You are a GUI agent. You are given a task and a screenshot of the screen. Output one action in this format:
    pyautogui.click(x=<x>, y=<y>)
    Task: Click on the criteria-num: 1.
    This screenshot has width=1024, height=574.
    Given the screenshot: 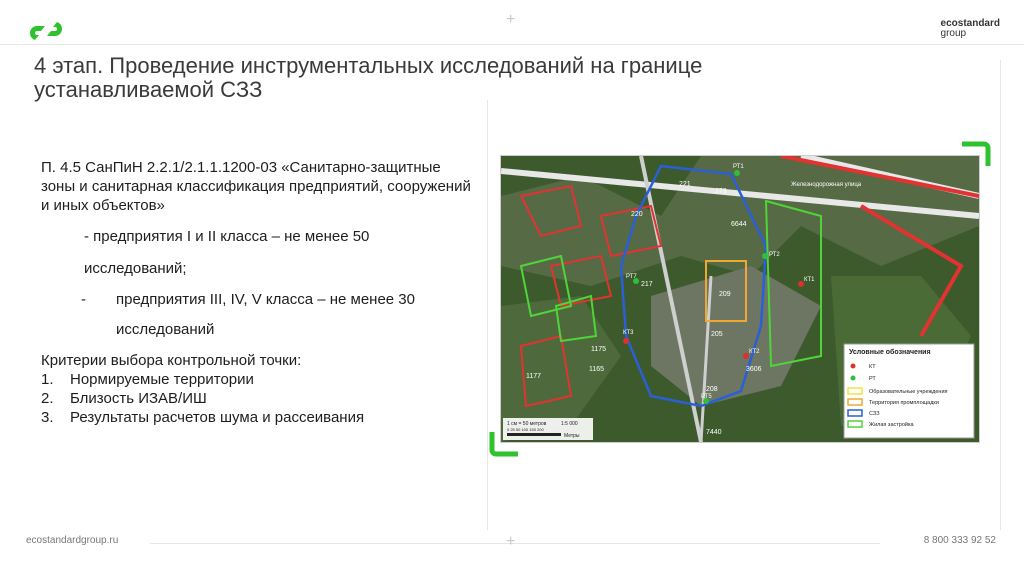 What is the action you would take?
    pyautogui.click(x=47, y=379)
    